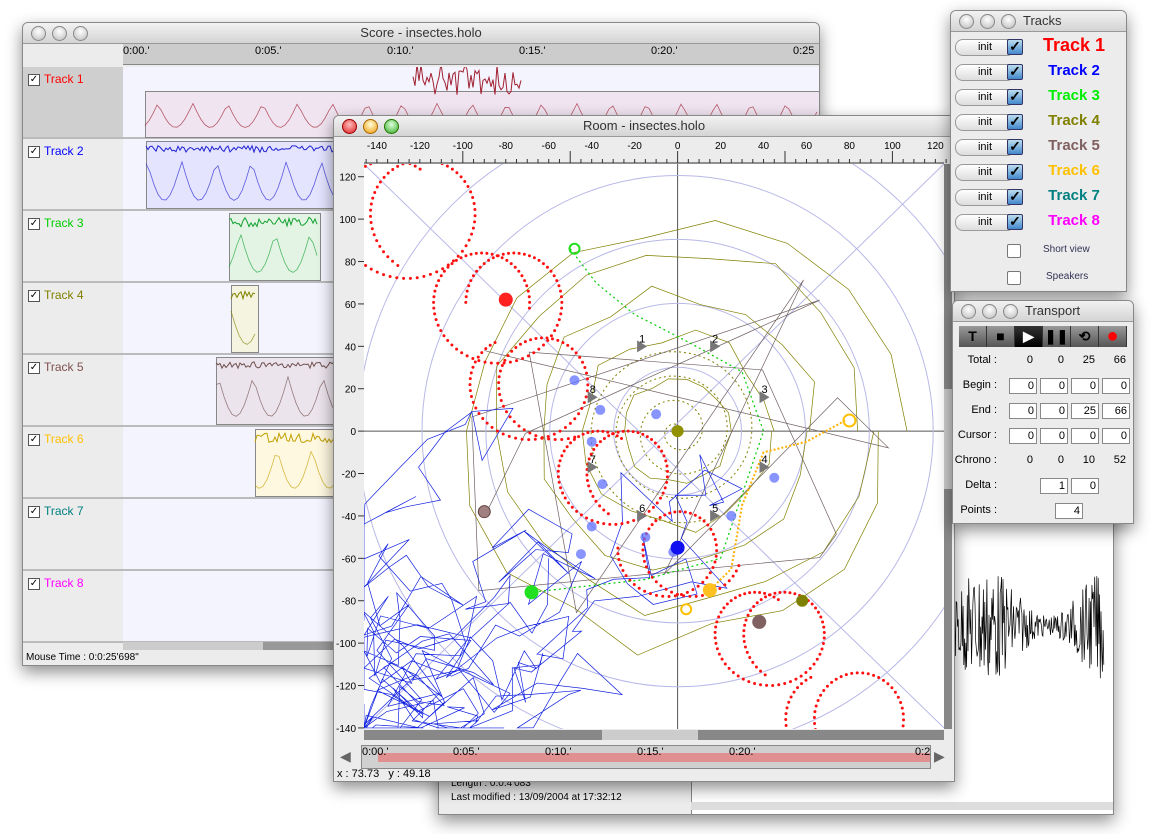 The width and height of the screenshot is (1156, 834). Describe the element at coordinates (642, 509) in the screenshot. I see `speaker-label: 6` at that location.